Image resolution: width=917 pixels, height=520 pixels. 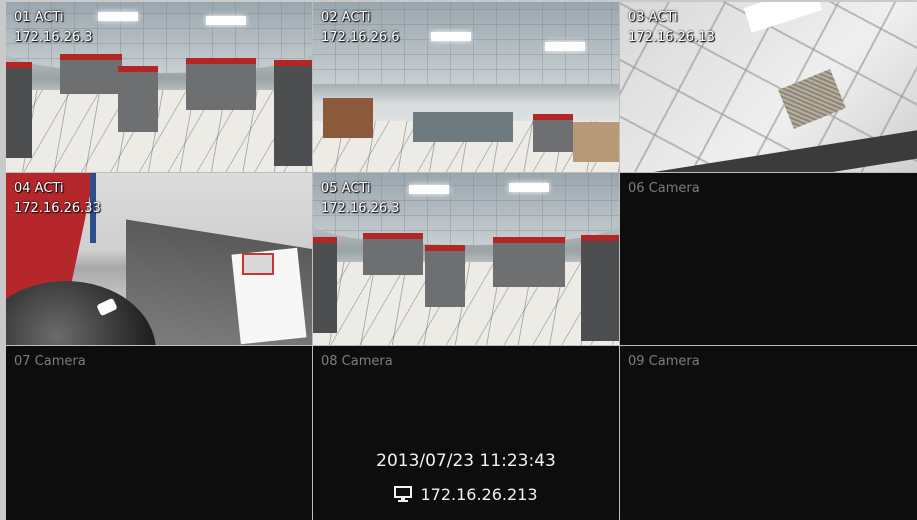 I want to click on camera-label-04: 04 ACTi 172.16.26.33, so click(x=57, y=199).